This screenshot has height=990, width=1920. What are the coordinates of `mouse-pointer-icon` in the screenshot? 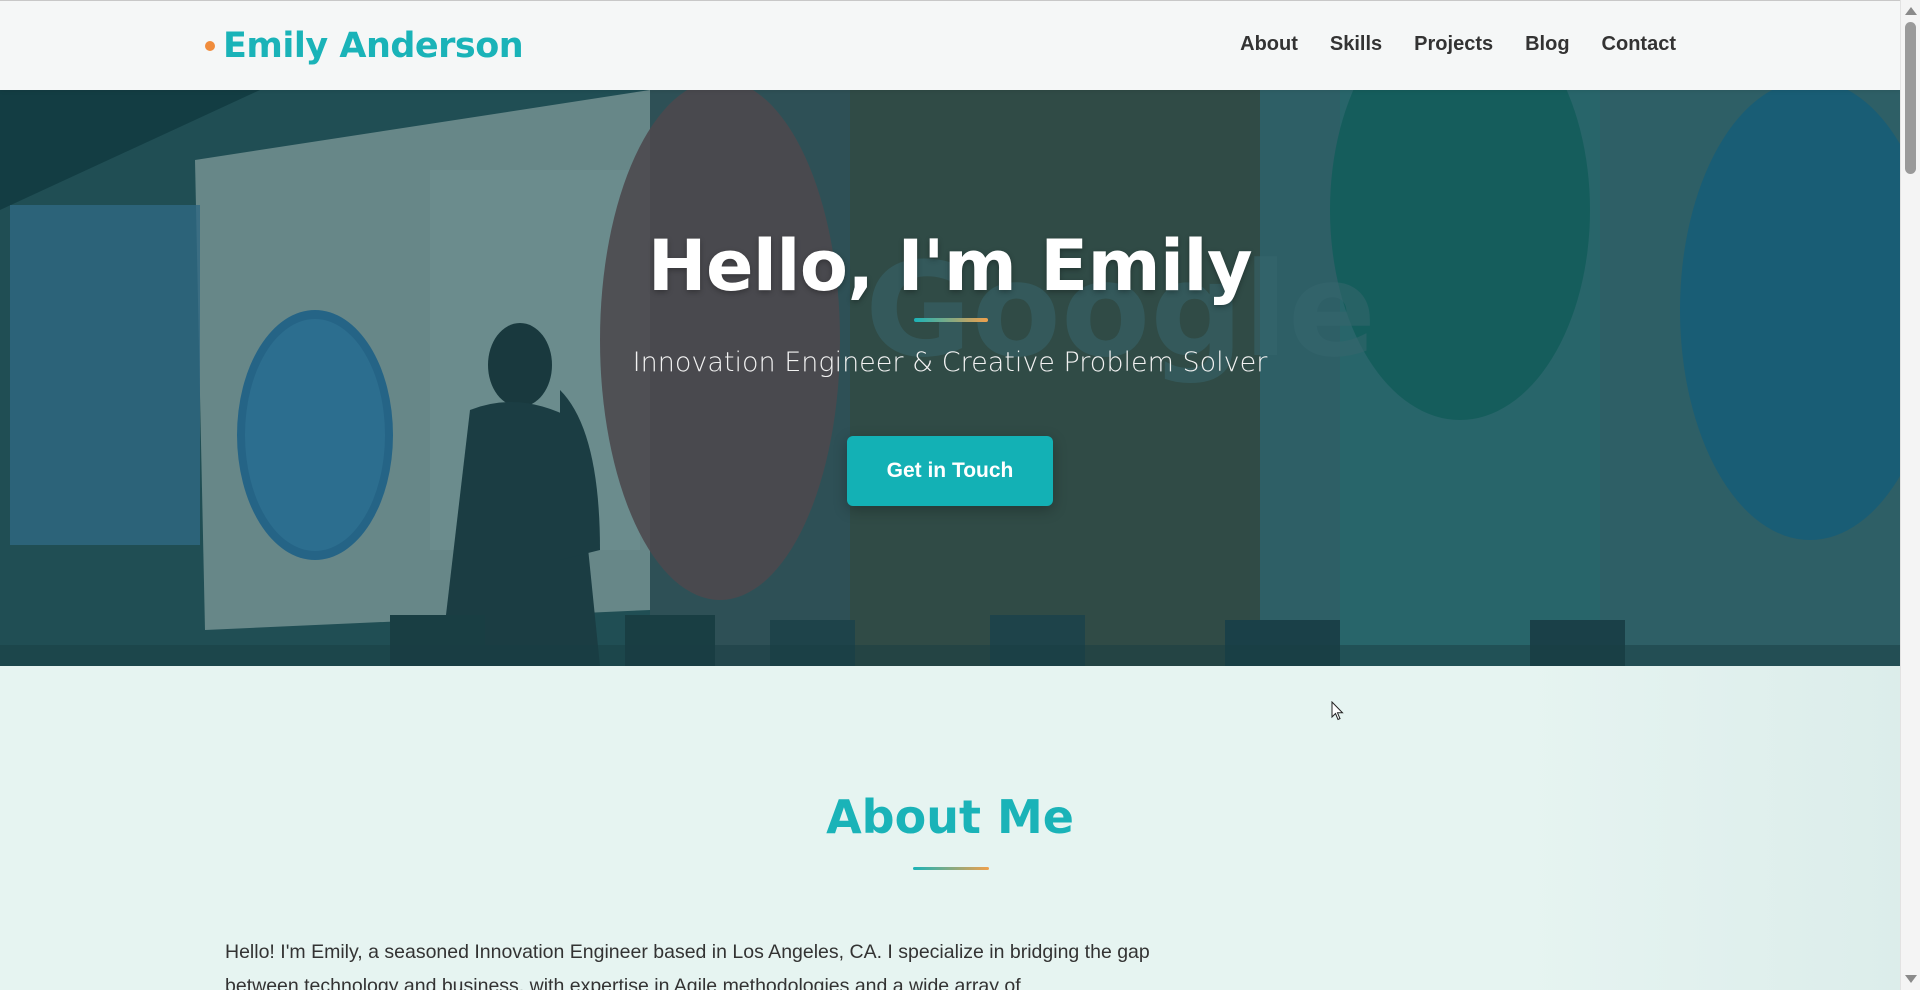 It's located at (1337, 711).